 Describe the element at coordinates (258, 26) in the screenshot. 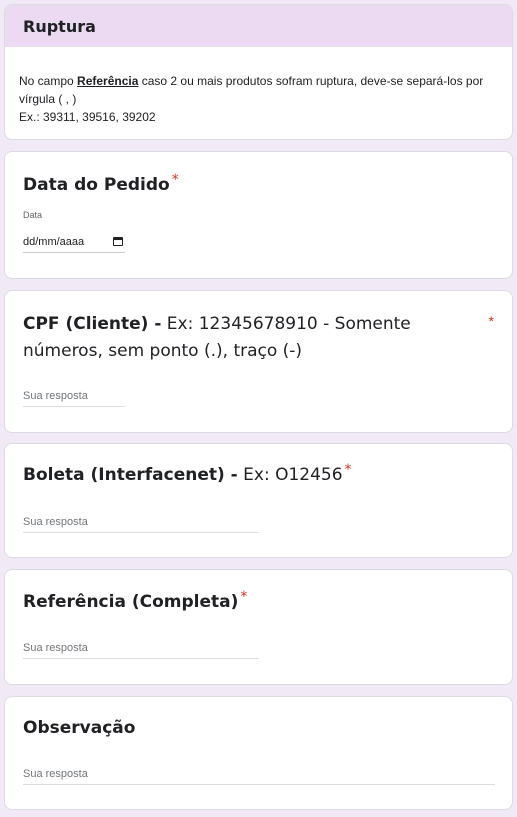

I see `section-title: Ruptura` at that location.